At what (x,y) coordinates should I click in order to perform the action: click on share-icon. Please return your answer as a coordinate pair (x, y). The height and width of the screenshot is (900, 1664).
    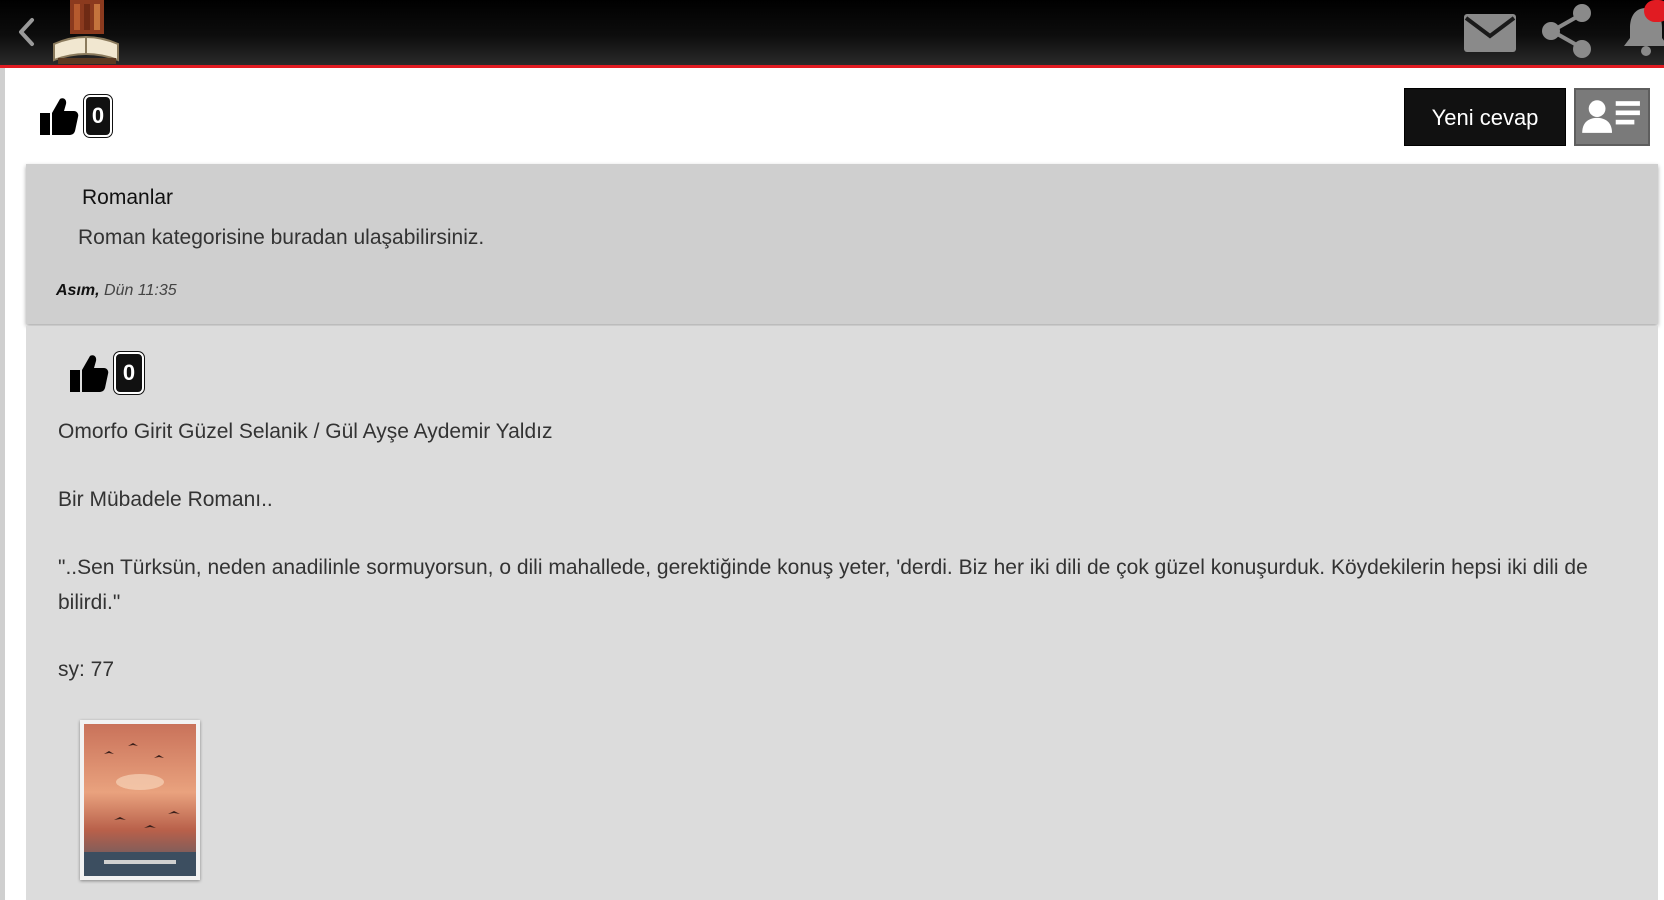
    Looking at the image, I should click on (1567, 31).